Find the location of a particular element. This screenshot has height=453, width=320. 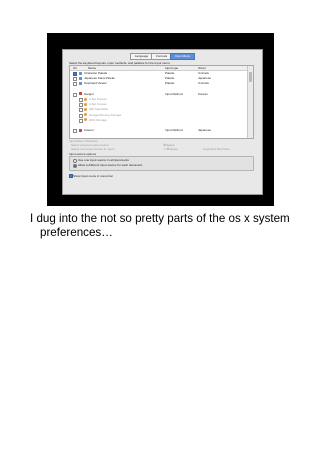

list-item: 2-Set Korean is located at coordinates (158, 99).